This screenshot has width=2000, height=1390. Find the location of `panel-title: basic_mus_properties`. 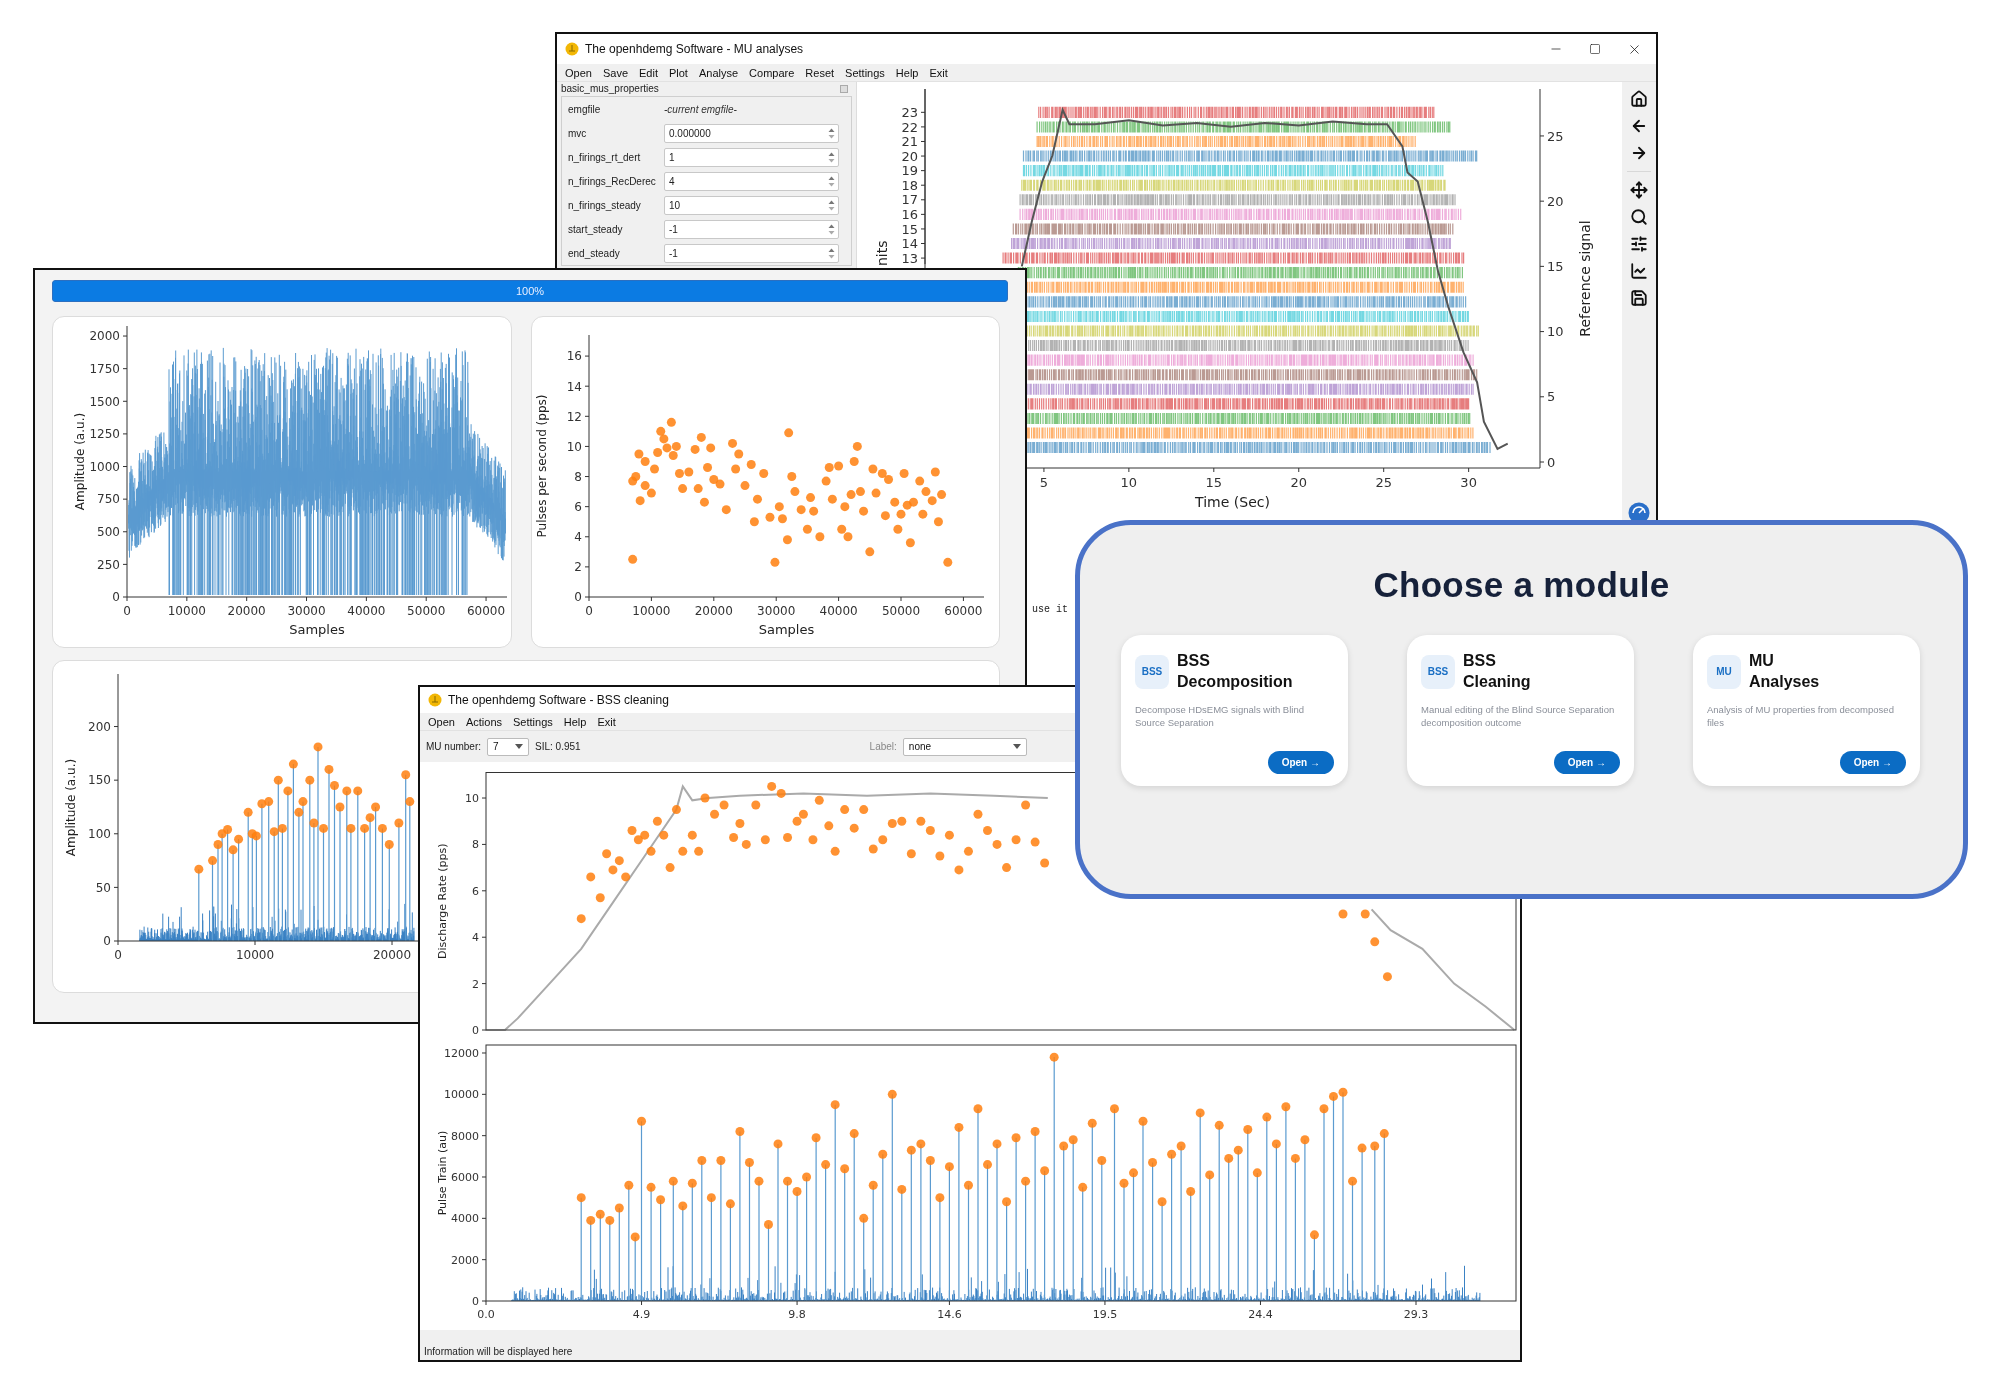

panel-title: basic_mus_properties is located at coordinates (610, 88).